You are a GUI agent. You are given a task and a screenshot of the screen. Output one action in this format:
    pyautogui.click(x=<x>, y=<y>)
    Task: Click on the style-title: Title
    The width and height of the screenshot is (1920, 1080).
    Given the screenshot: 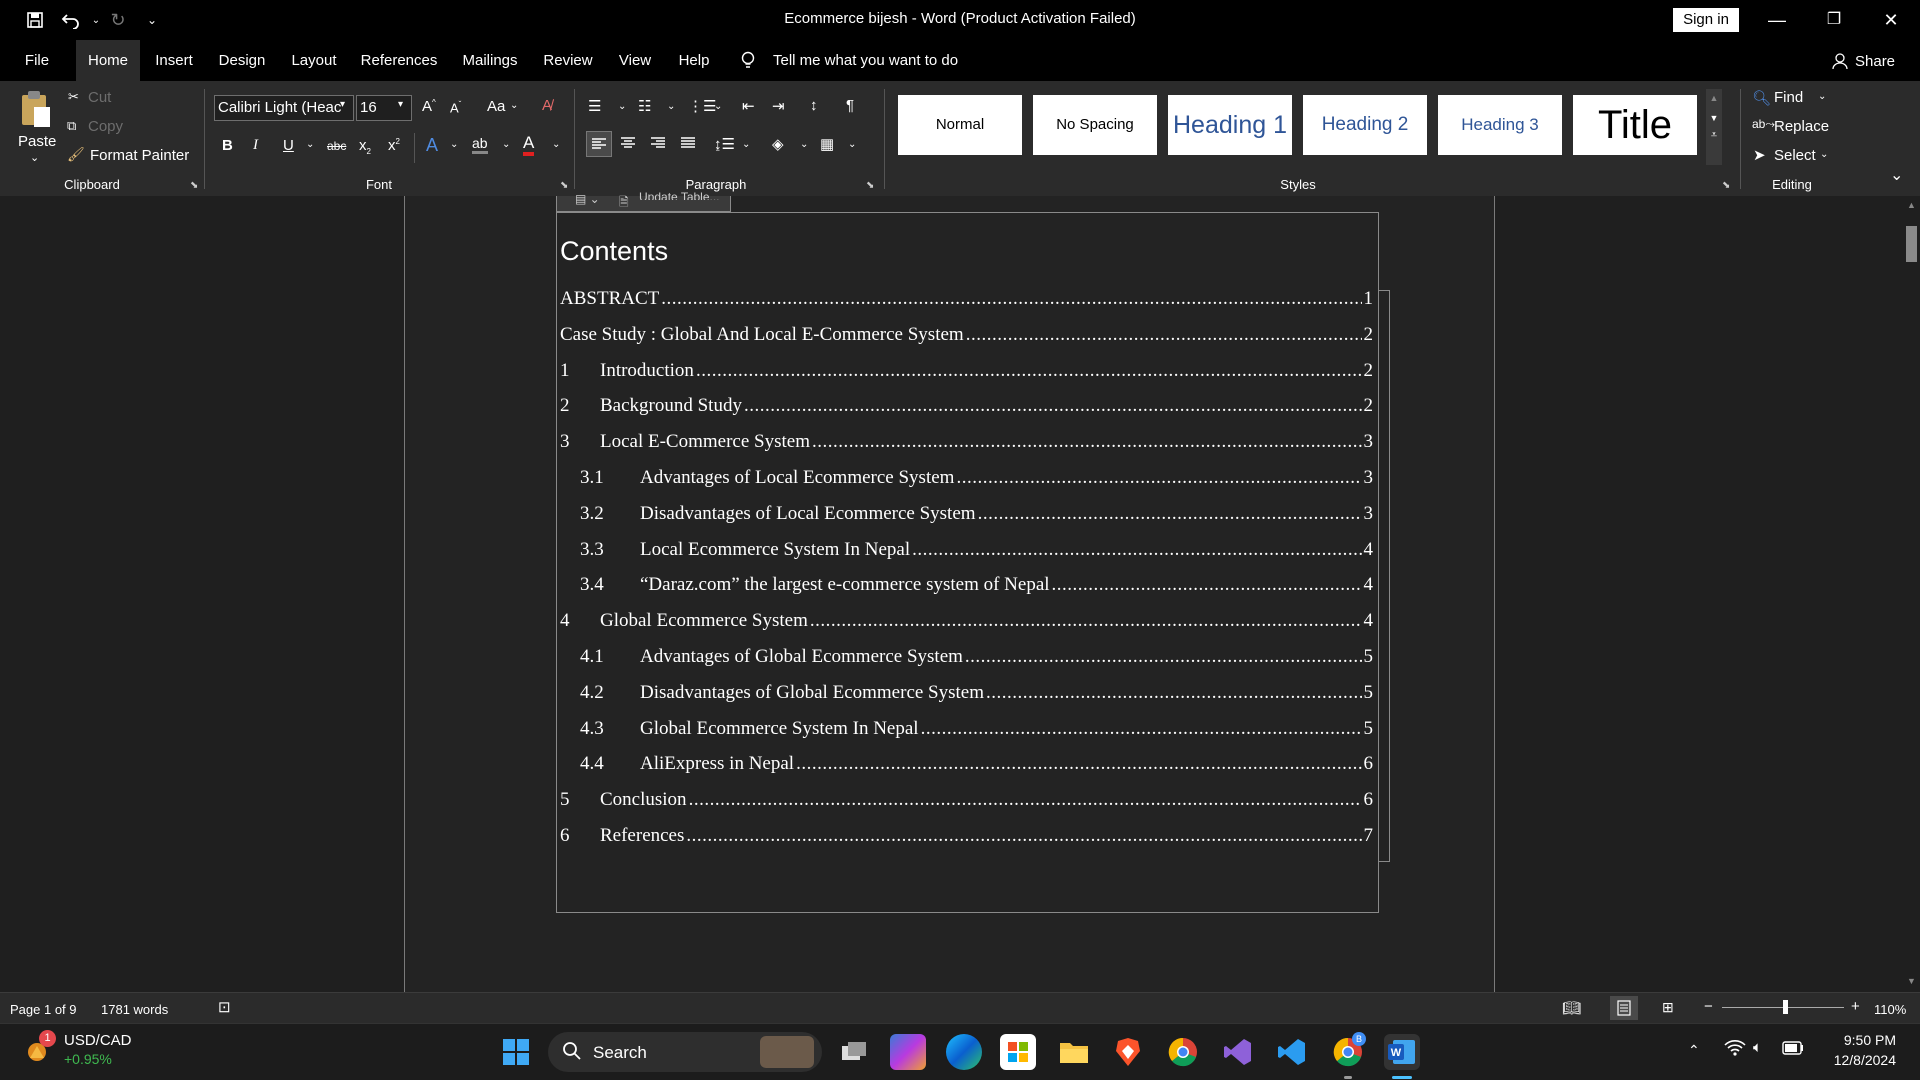 What is the action you would take?
    pyautogui.click(x=1635, y=125)
    